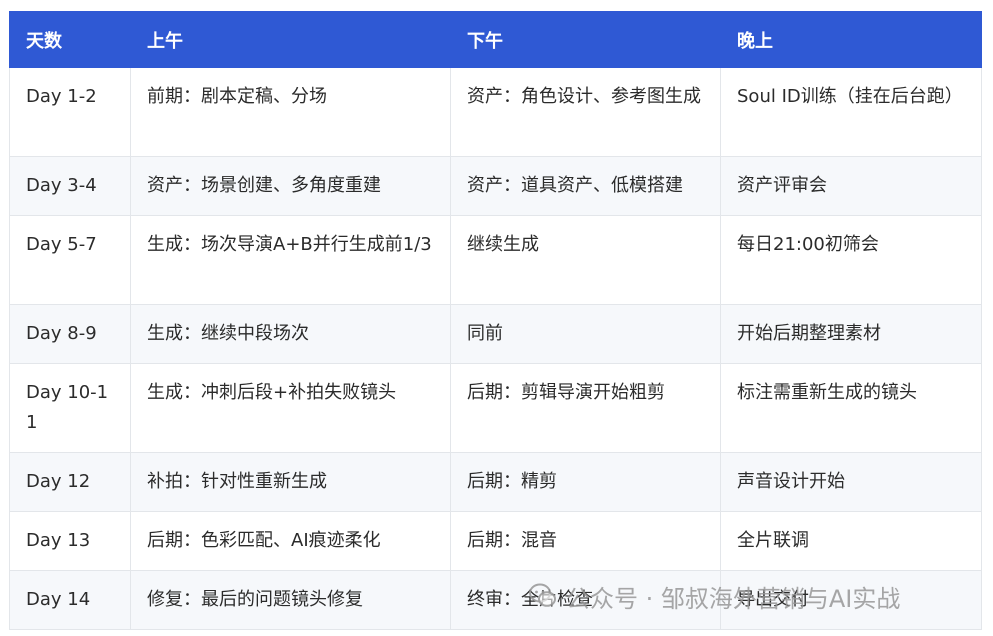  Describe the element at coordinates (851, 39) in the screenshot. I see `header-evening: 晚上` at that location.